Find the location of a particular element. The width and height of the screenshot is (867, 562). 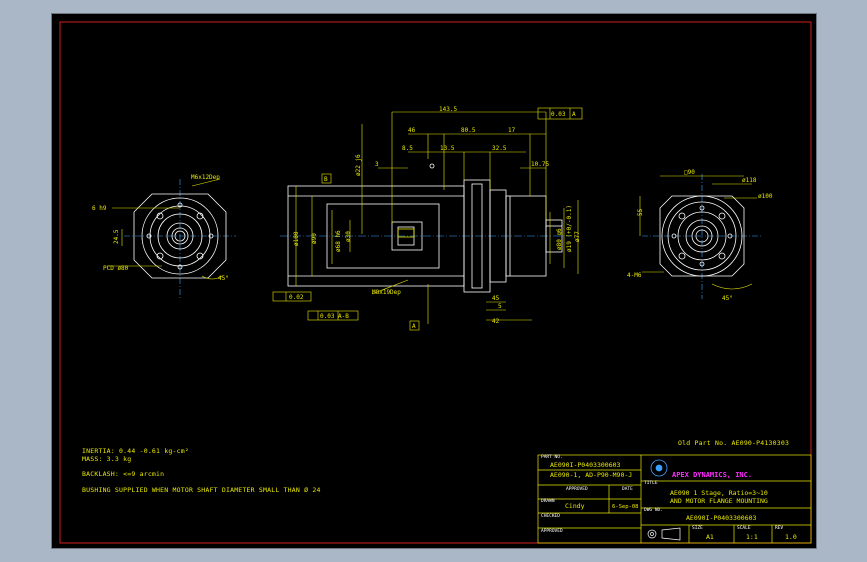

side-view-dimensions is located at coordinates (427, 219).